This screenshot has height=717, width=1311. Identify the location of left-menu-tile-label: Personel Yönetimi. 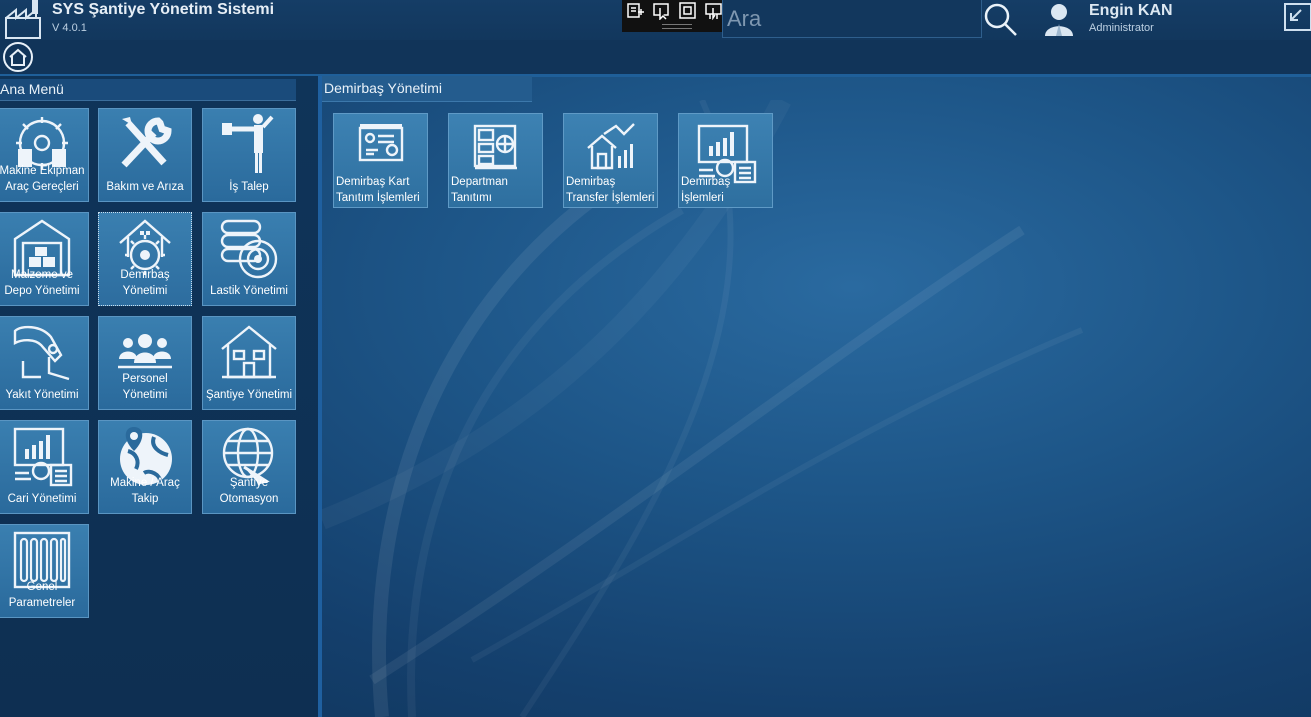
(145, 387).